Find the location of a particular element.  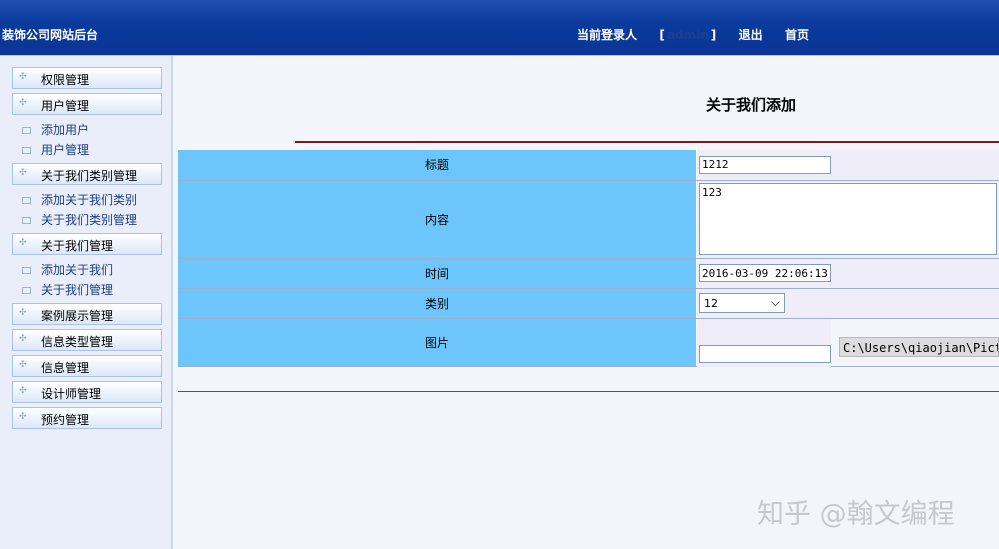

sidebar-item-designer: ✣ 设计师管理 is located at coordinates (87, 392).